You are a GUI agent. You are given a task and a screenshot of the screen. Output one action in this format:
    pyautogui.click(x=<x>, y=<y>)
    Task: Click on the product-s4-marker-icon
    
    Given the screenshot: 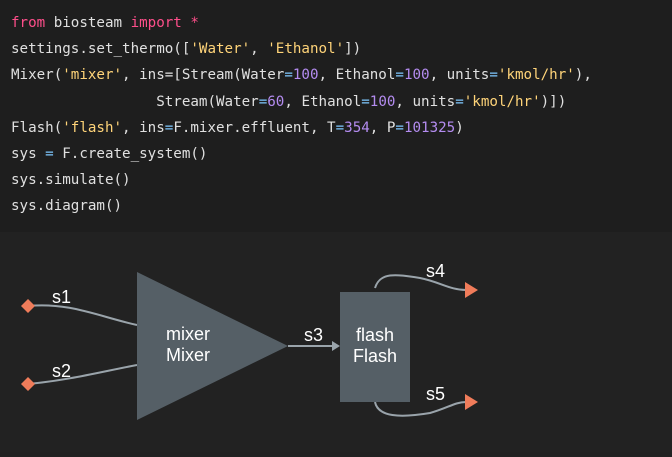 What is the action you would take?
    pyautogui.click(x=471, y=290)
    